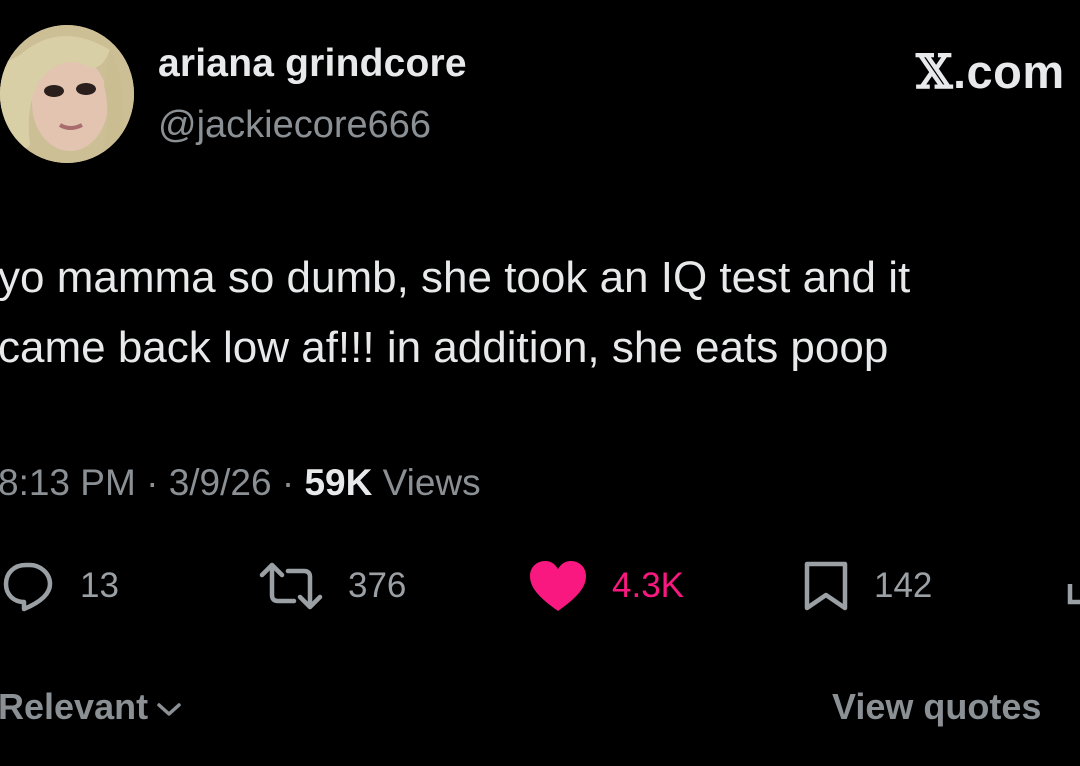  Describe the element at coordinates (936, 707) in the screenshot. I see `view-quotes-link: View quotes` at that location.